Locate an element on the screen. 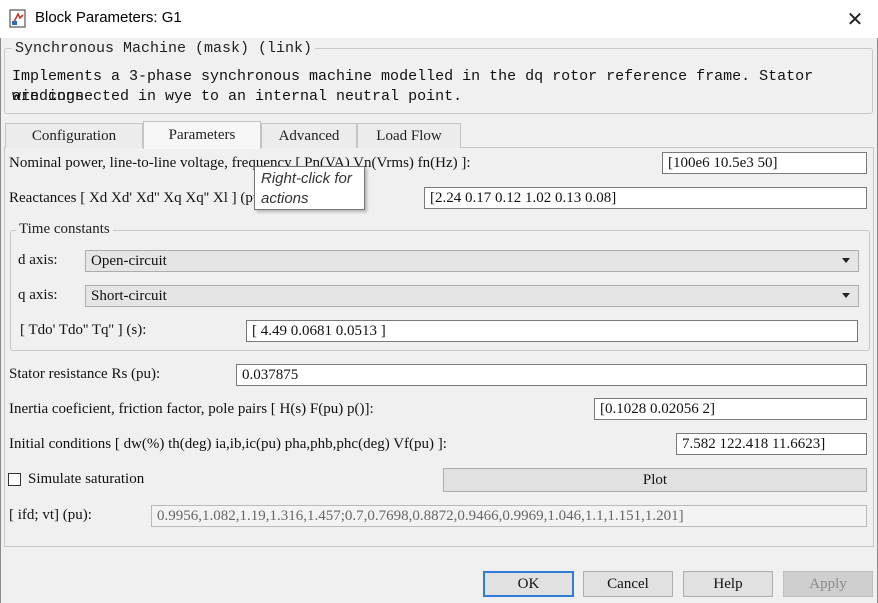  d-axis-dropdown: Open-circuit is located at coordinates (472, 261).